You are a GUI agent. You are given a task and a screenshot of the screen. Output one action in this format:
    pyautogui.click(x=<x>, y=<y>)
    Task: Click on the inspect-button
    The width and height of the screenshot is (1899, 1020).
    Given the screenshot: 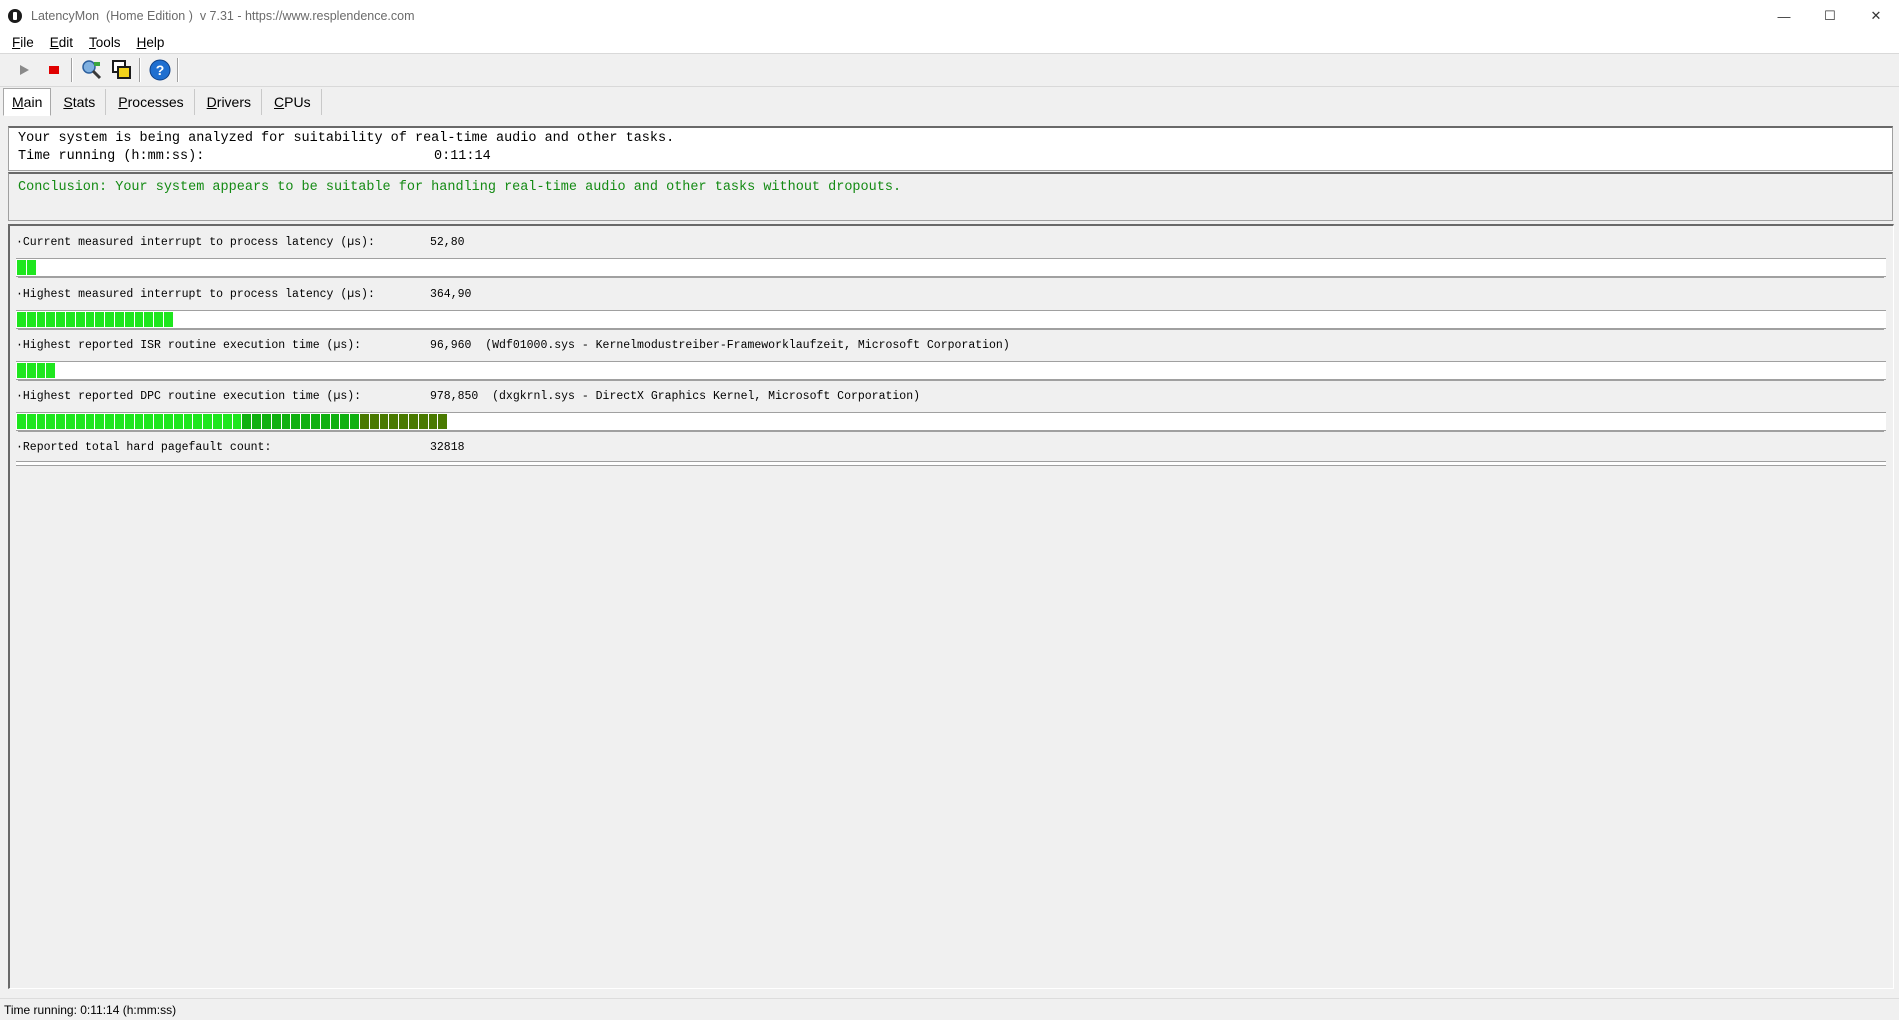 What is the action you would take?
    pyautogui.click(x=92, y=70)
    